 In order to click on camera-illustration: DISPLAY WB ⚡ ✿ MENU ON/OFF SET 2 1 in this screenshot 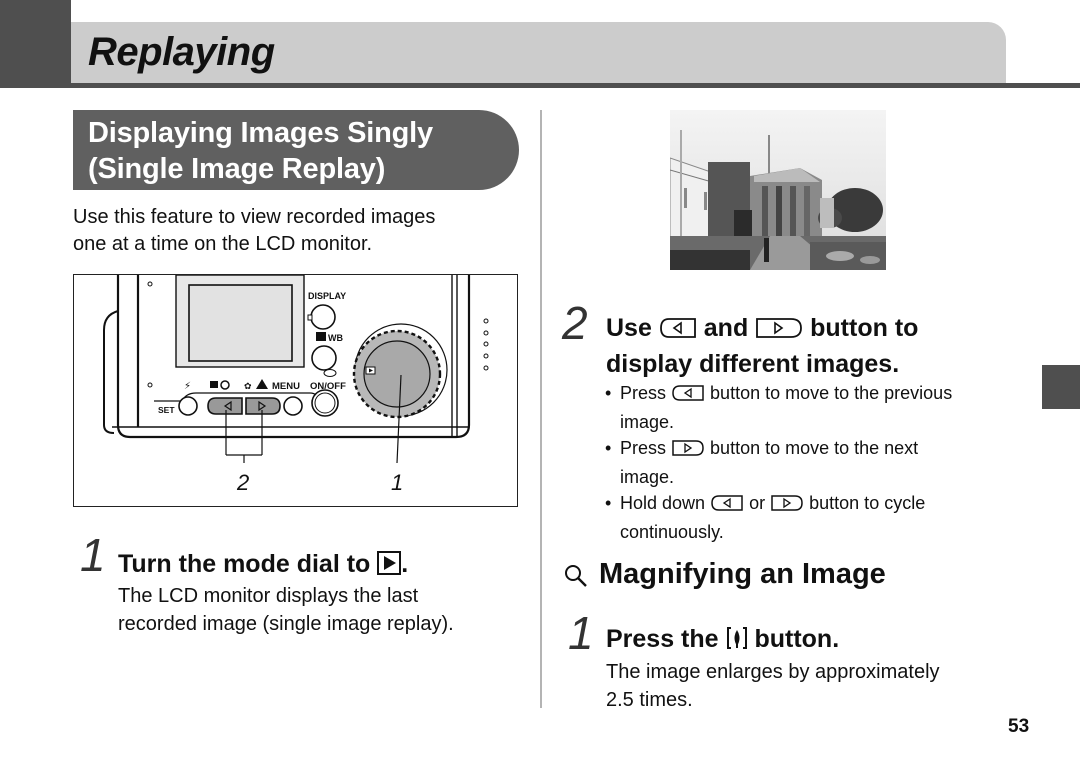, I will do `click(295, 390)`.